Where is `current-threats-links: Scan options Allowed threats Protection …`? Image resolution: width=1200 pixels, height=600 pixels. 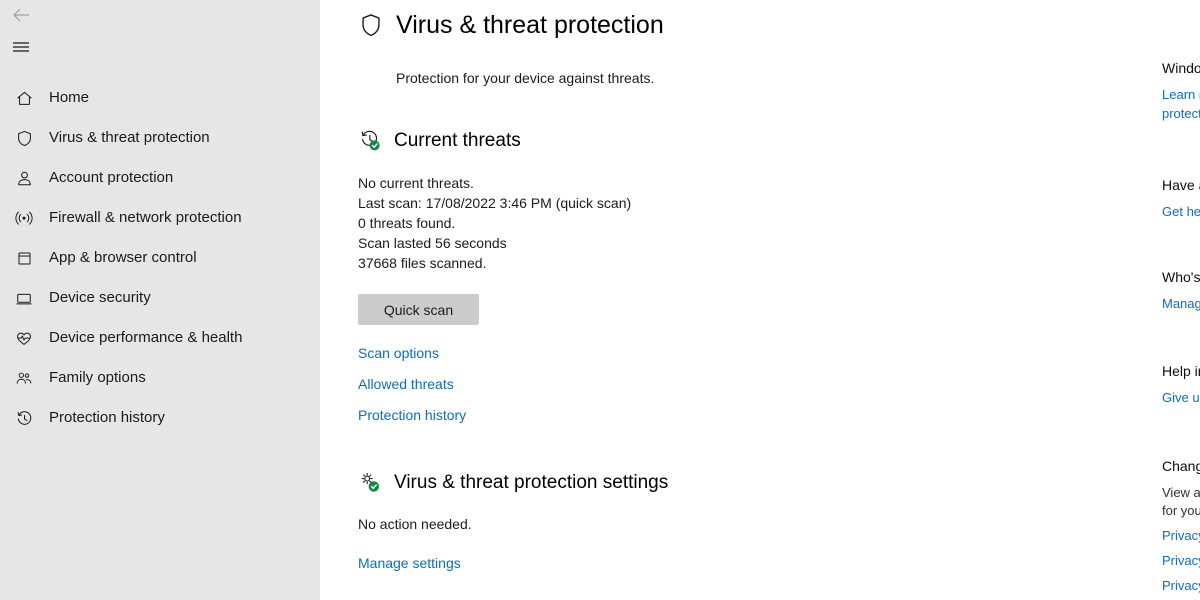
current-threats-links: Scan options Allowed threats Protection … is located at coordinates (494, 384).